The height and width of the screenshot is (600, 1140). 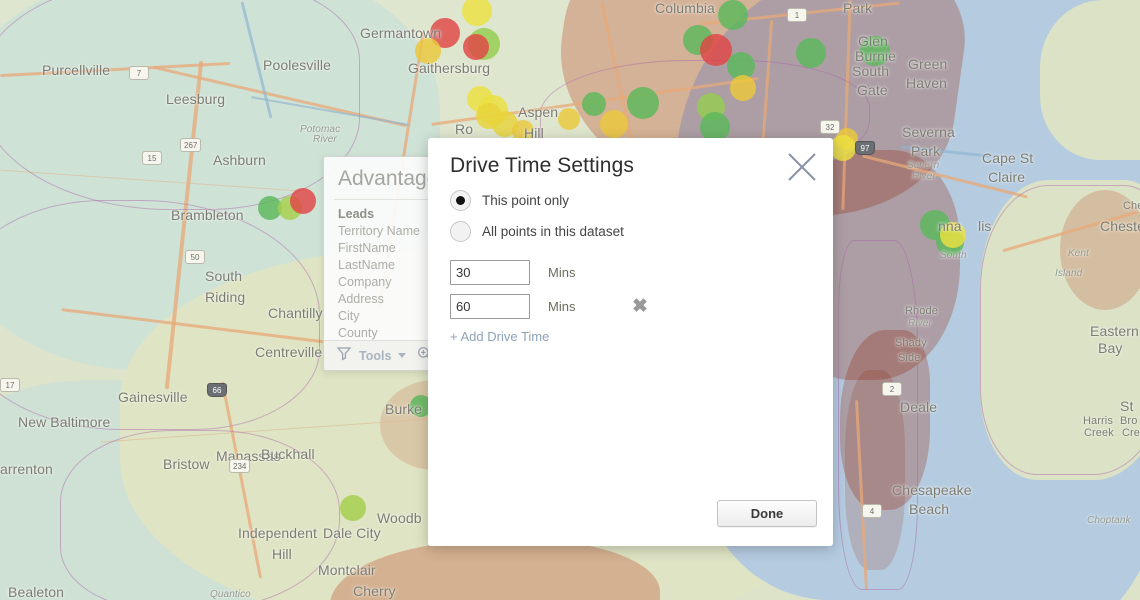 I want to click on highway-shield: 2, so click(x=892, y=389).